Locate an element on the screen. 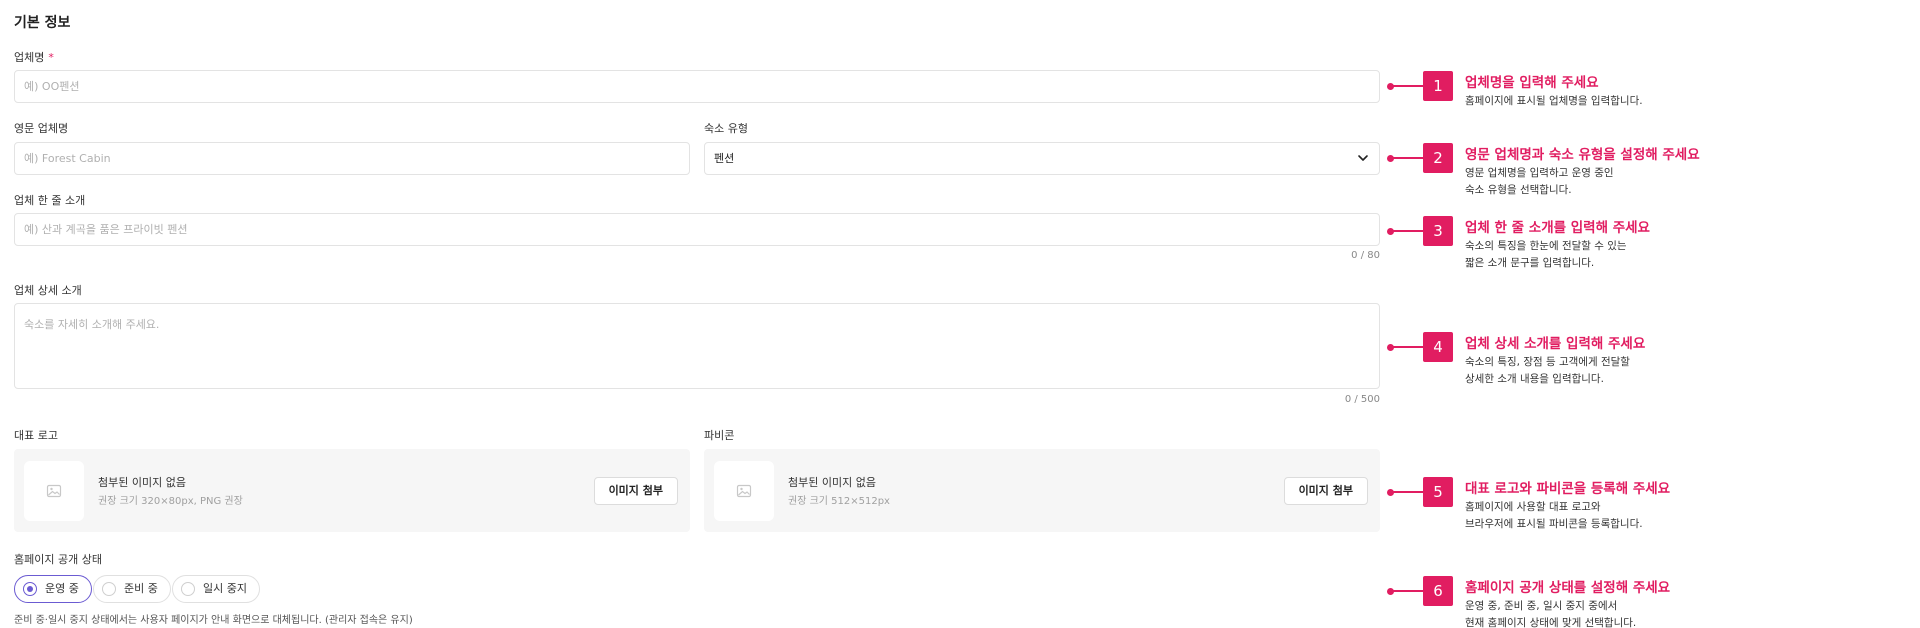 The image size is (1920, 628). callout-number: 1 is located at coordinates (1438, 86).